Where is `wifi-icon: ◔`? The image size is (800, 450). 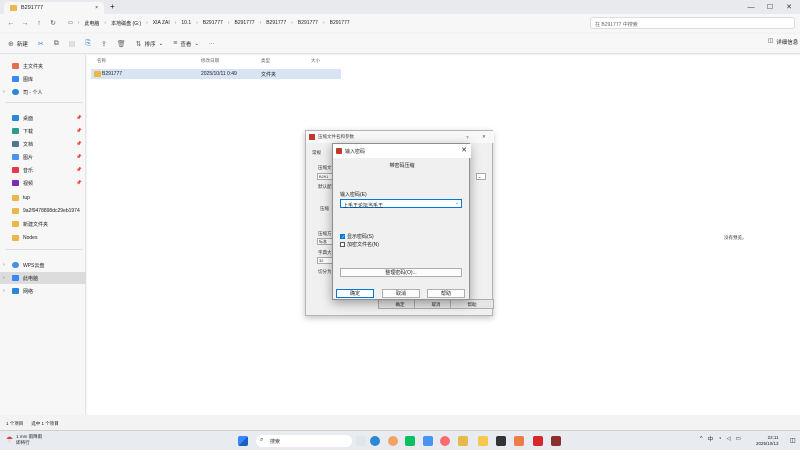 wifi-icon: ◔ is located at coordinates (719, 439).